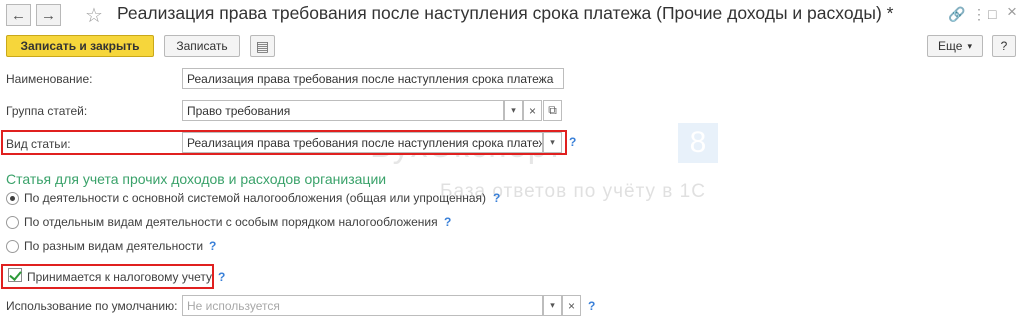 The image size is (1024, 324). I want to click on radio-special-help-icon: ?, so click(447, 222).